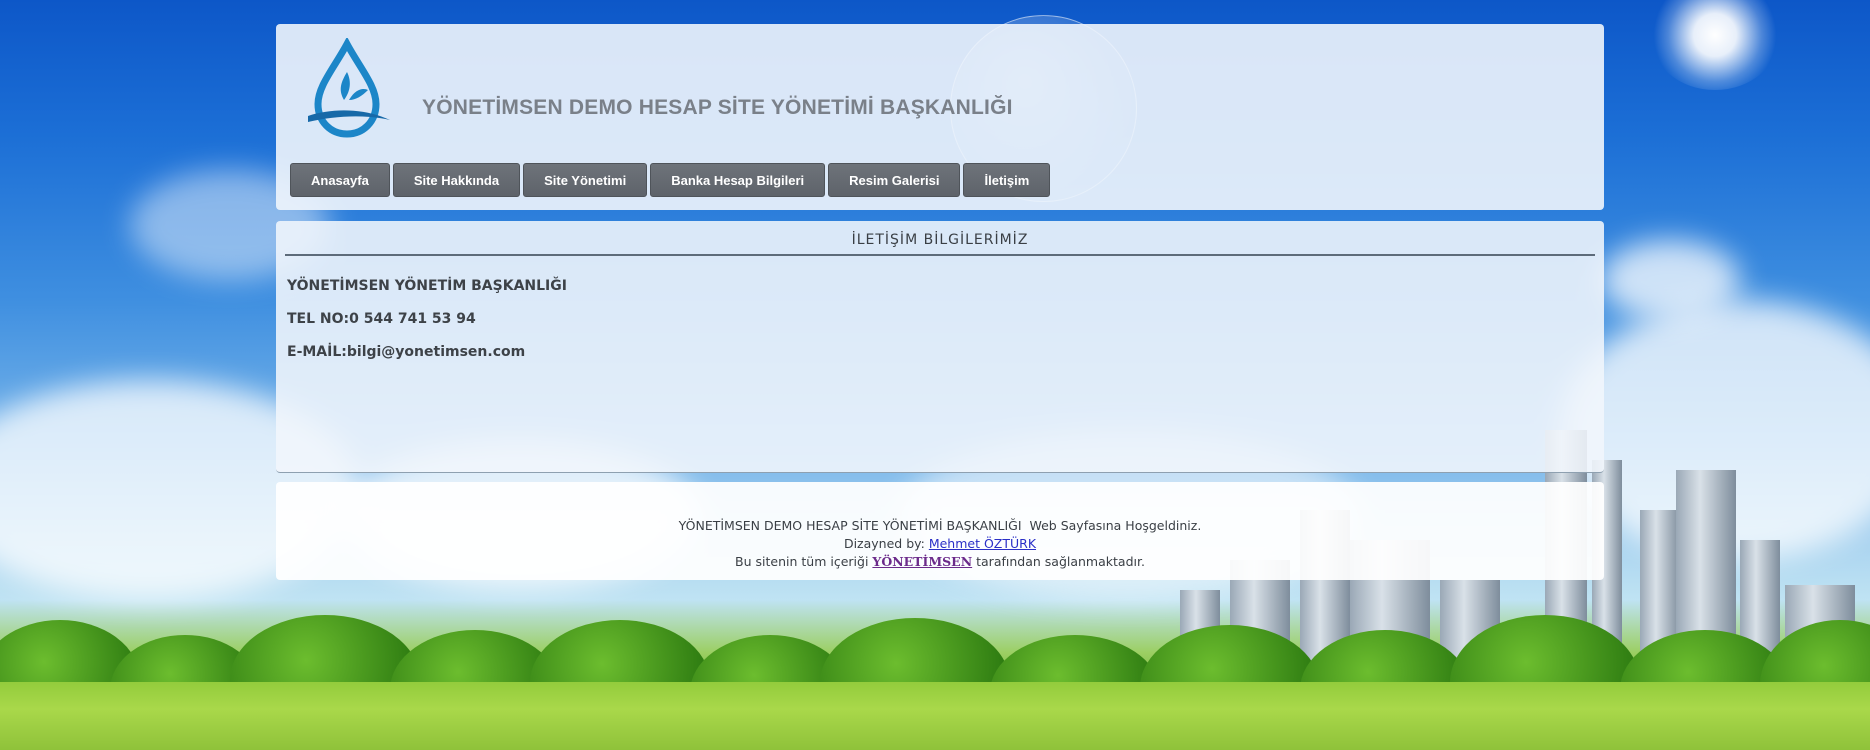 The height and width of the screenshot is (750, 1870). What do you see at coordinates (1115, 525) in the screenshot?
I see `footer-welcome-text: Web Sayfasına Hoşgeldiniz.` at bounding box center [1115, 525].